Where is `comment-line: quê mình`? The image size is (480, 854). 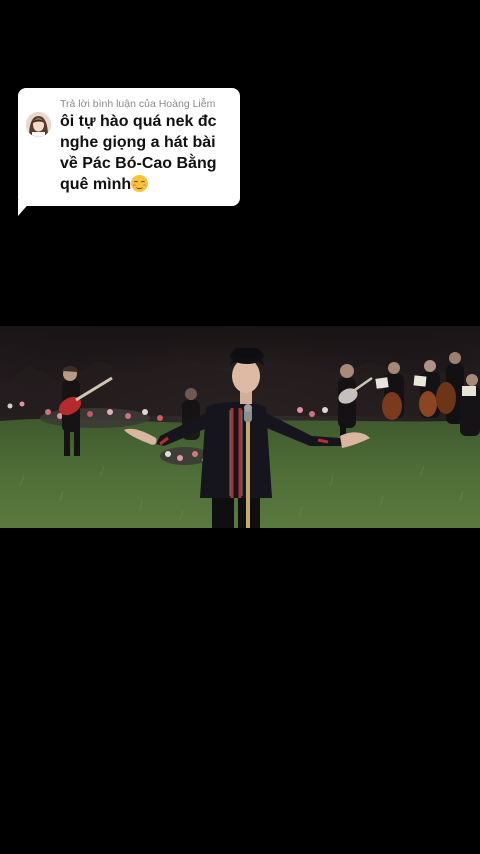 comment-line: quê mình is located at coordinates (148, 184).